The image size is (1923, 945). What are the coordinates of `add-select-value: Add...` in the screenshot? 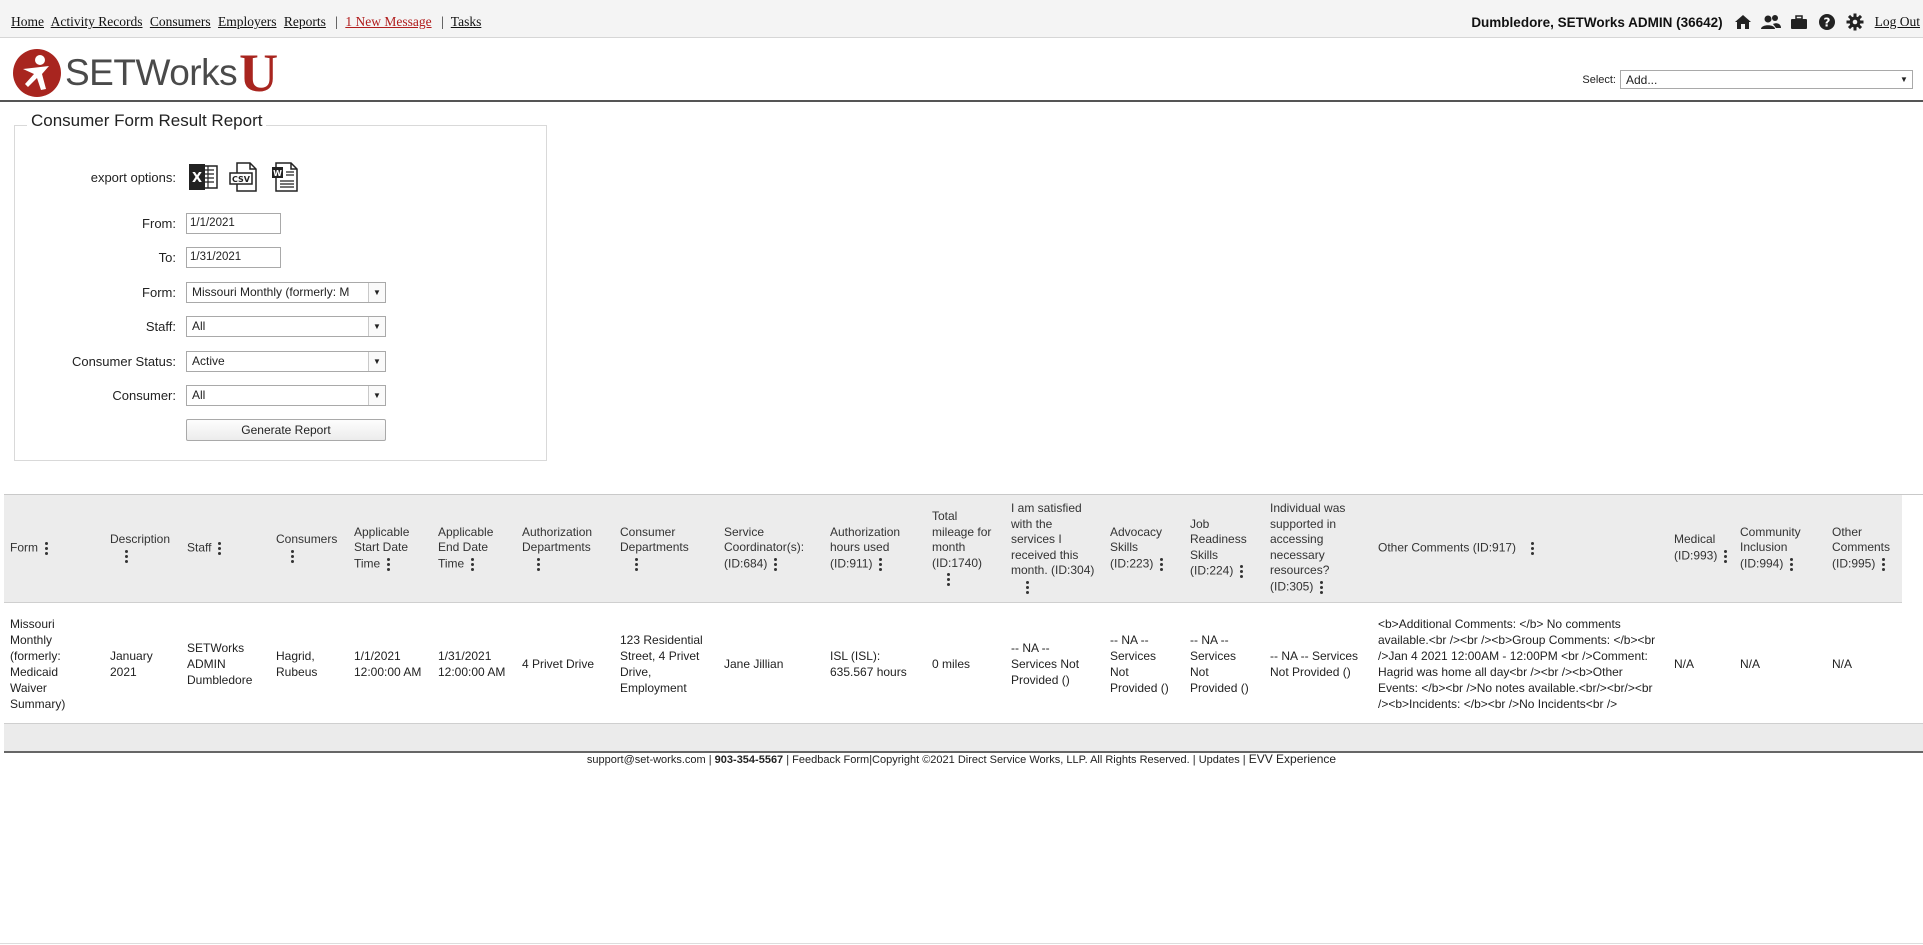 It's located at (1642, 79).